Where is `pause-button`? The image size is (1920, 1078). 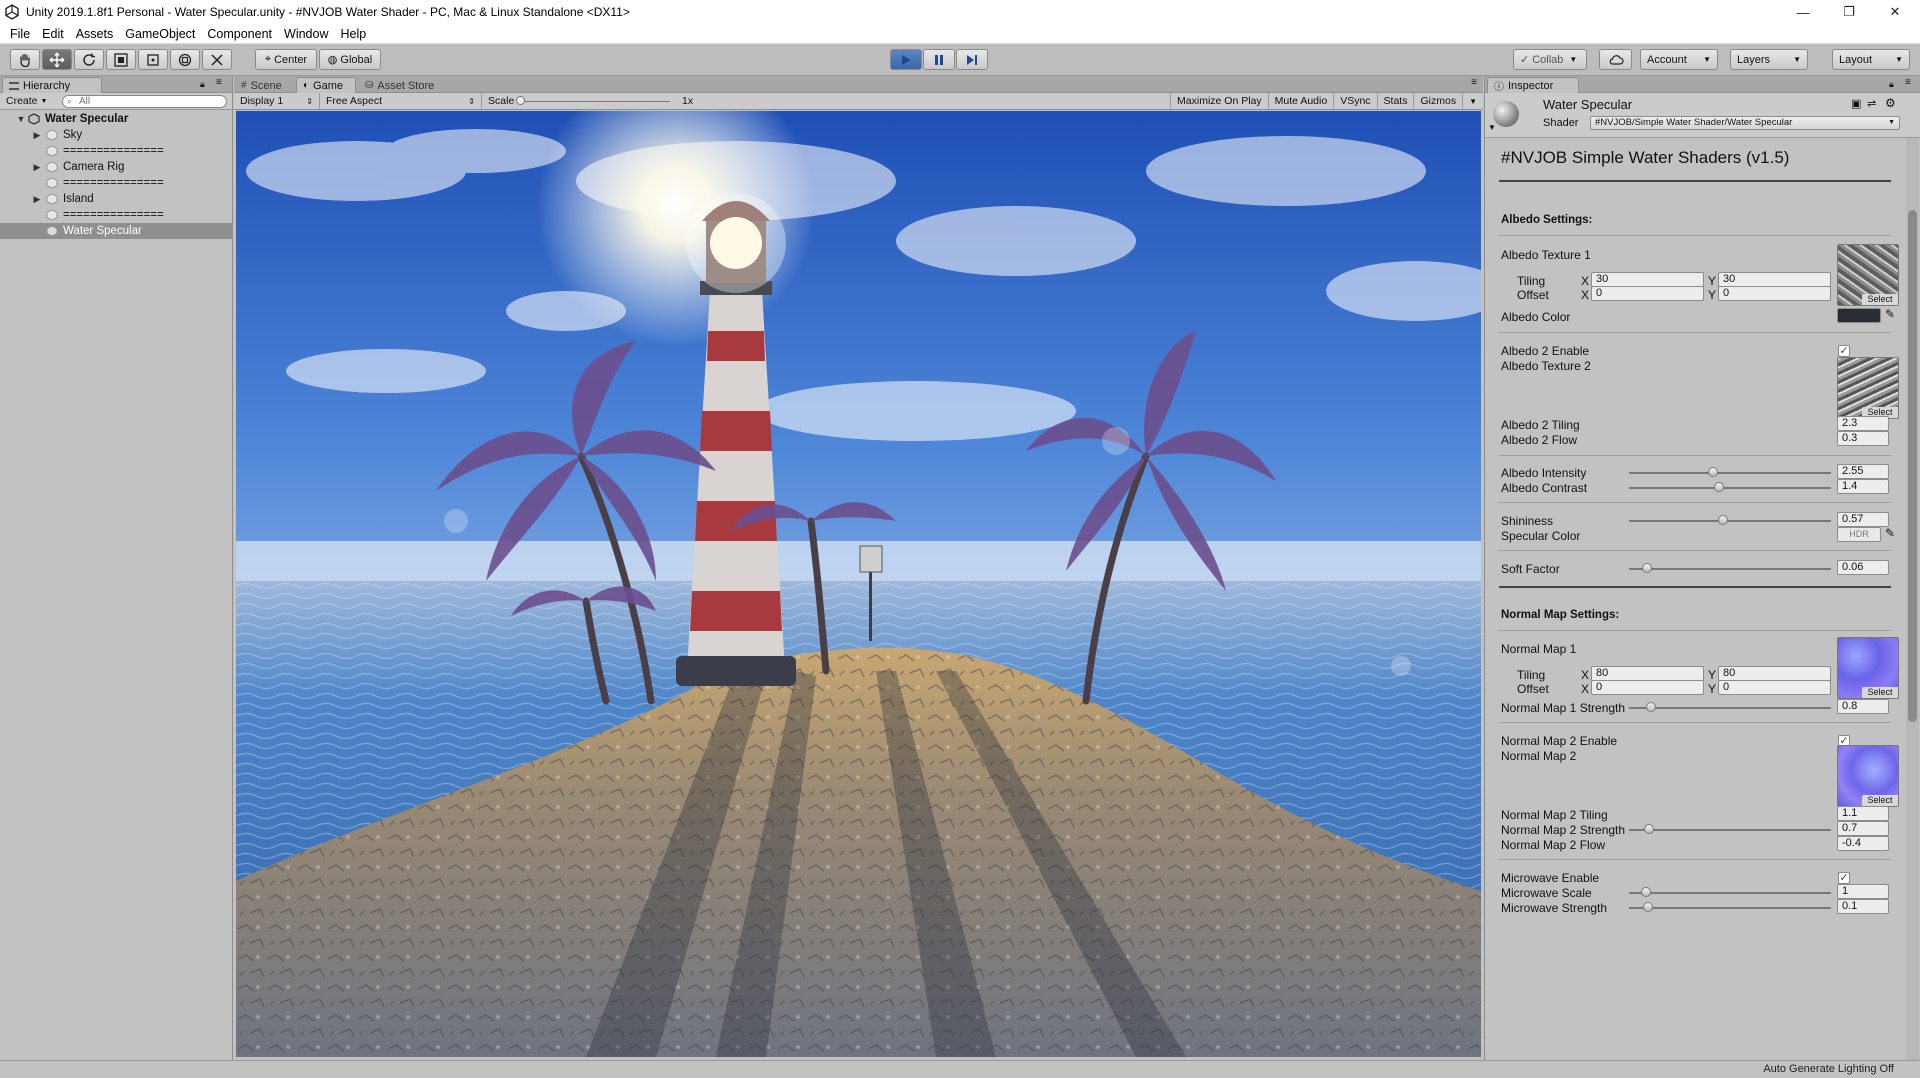 pause-button is located at coordinates (939, 59).